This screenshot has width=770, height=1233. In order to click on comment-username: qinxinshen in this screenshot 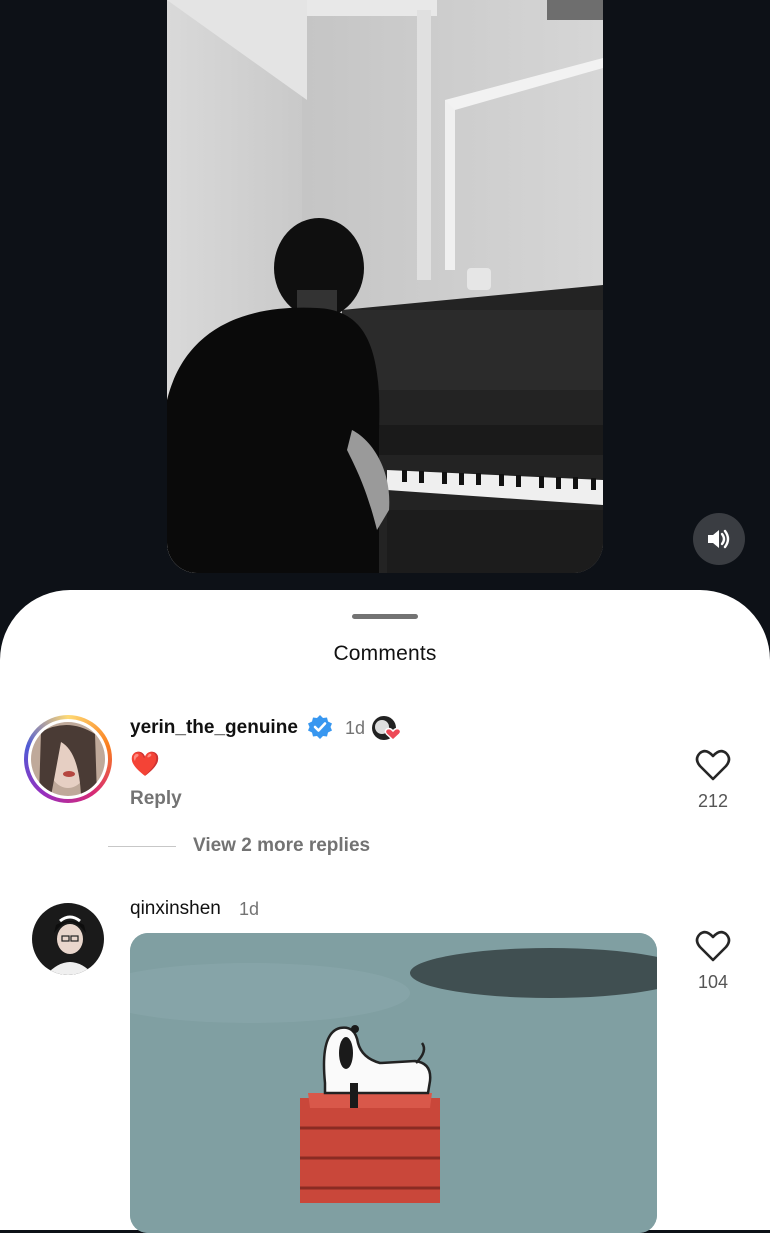, I will do `click(175, 909)`.